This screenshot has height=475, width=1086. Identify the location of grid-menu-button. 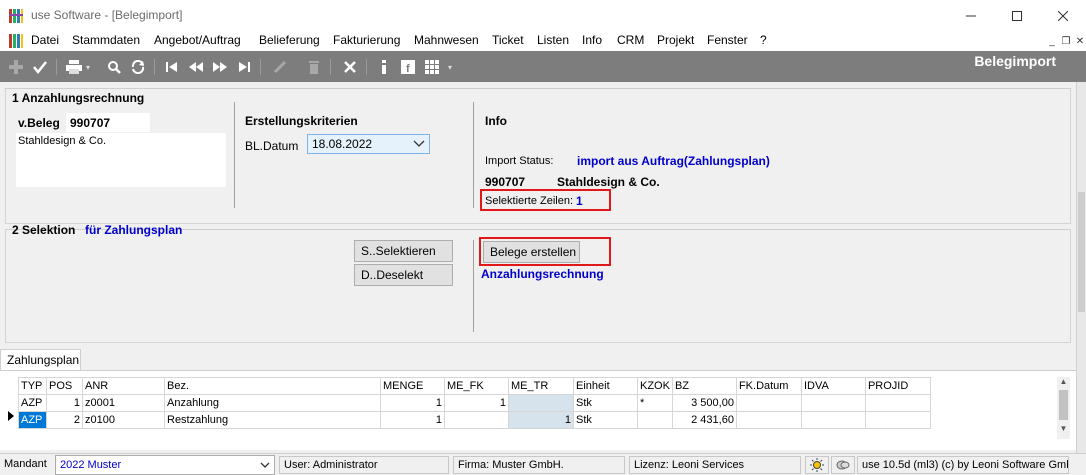
(432, 67).